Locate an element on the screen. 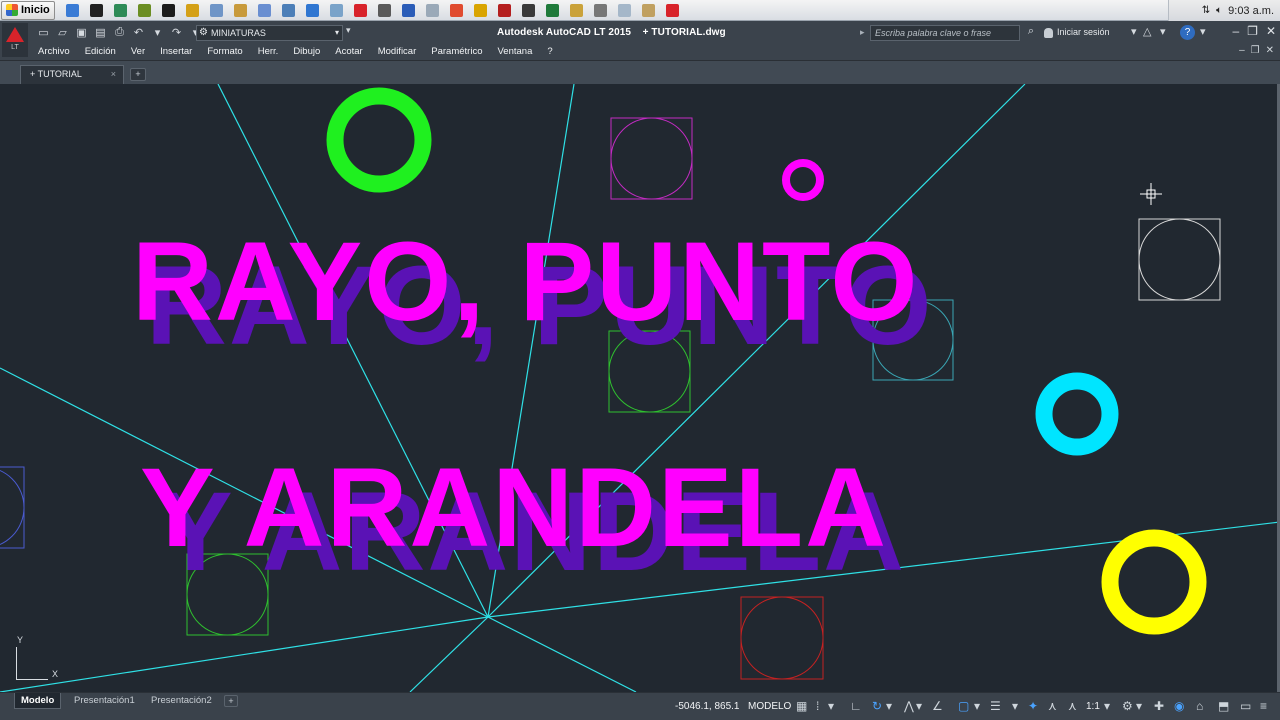  auto-scale-icon: ⋏ is located at coordinates (1052, 706).